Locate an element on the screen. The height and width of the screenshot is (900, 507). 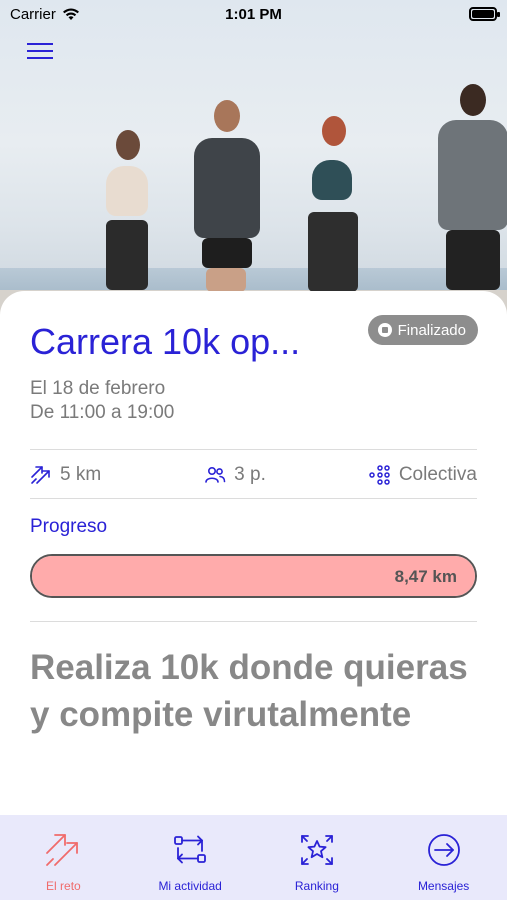
stat-distance: 5 km is located at coordinates (65, 475).